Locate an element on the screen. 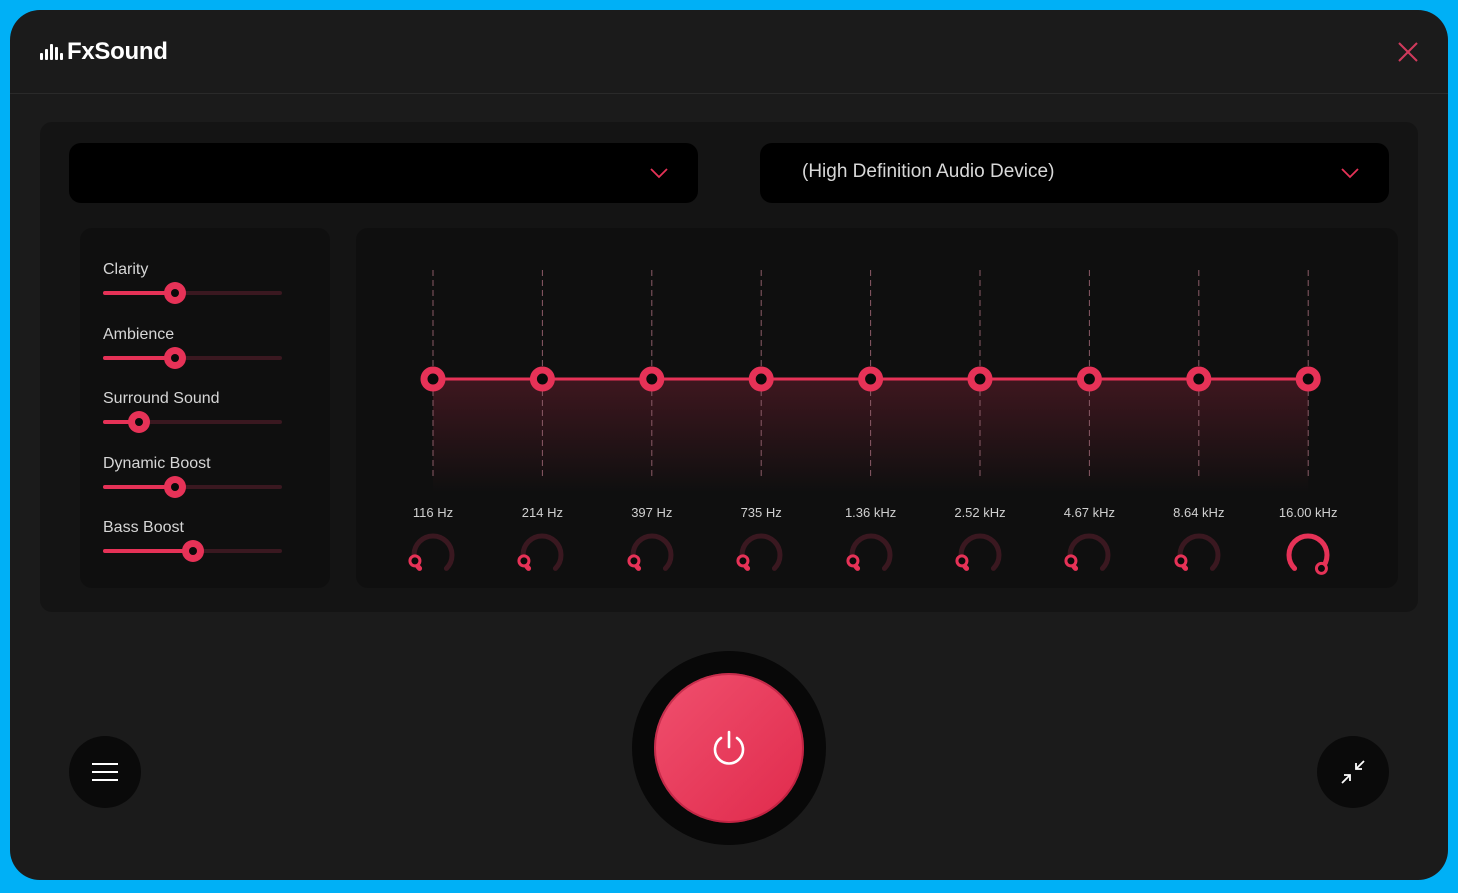 The width and height of the screenshot is (1458, 893). eq-frequency-label: 4.67 kHz is located at coordinates (1089, 512).